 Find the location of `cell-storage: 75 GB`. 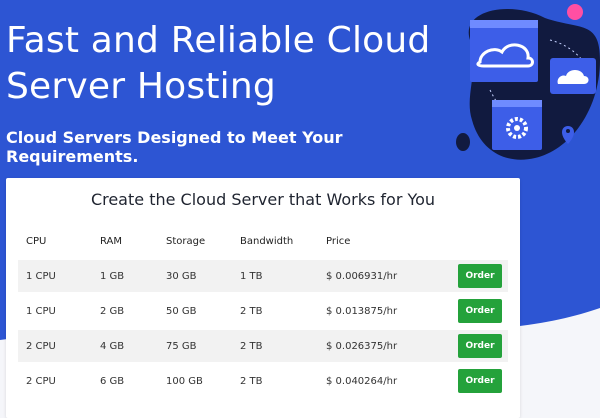

cell-storage: 75 GB is located at coordinates (181, 346).